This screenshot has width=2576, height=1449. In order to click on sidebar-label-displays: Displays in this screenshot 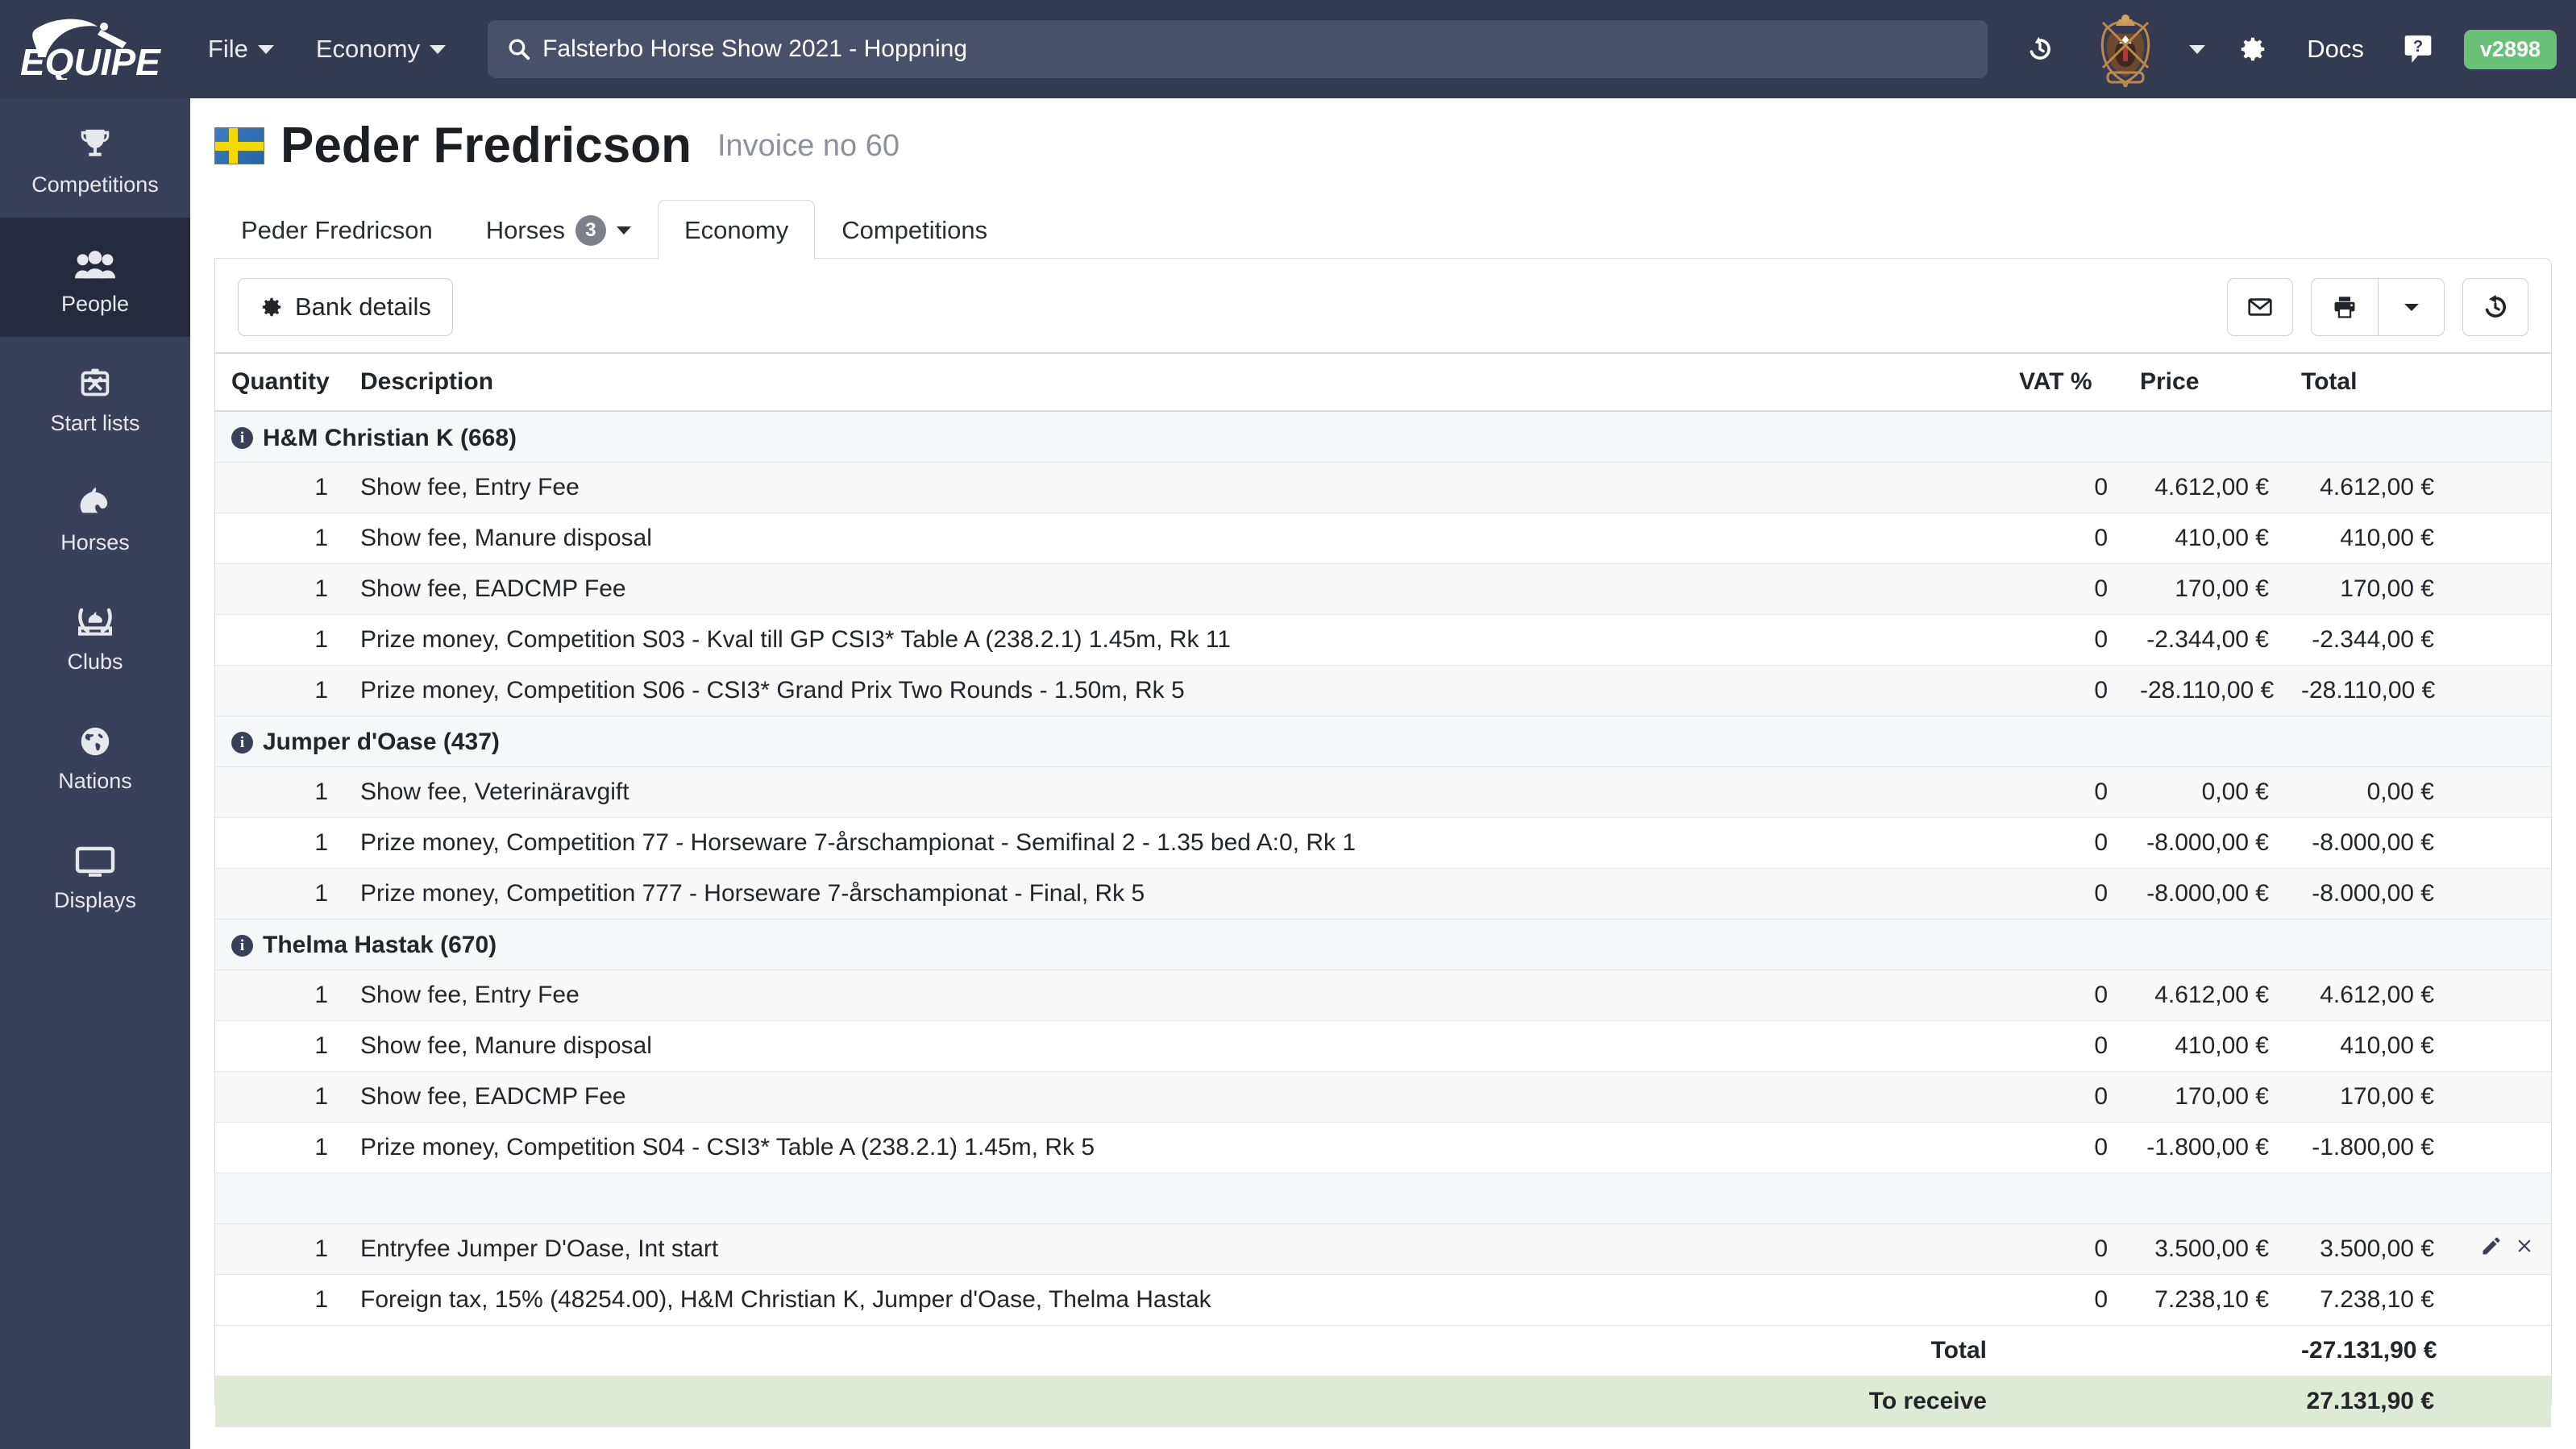, I will do `click(95, 900)`.